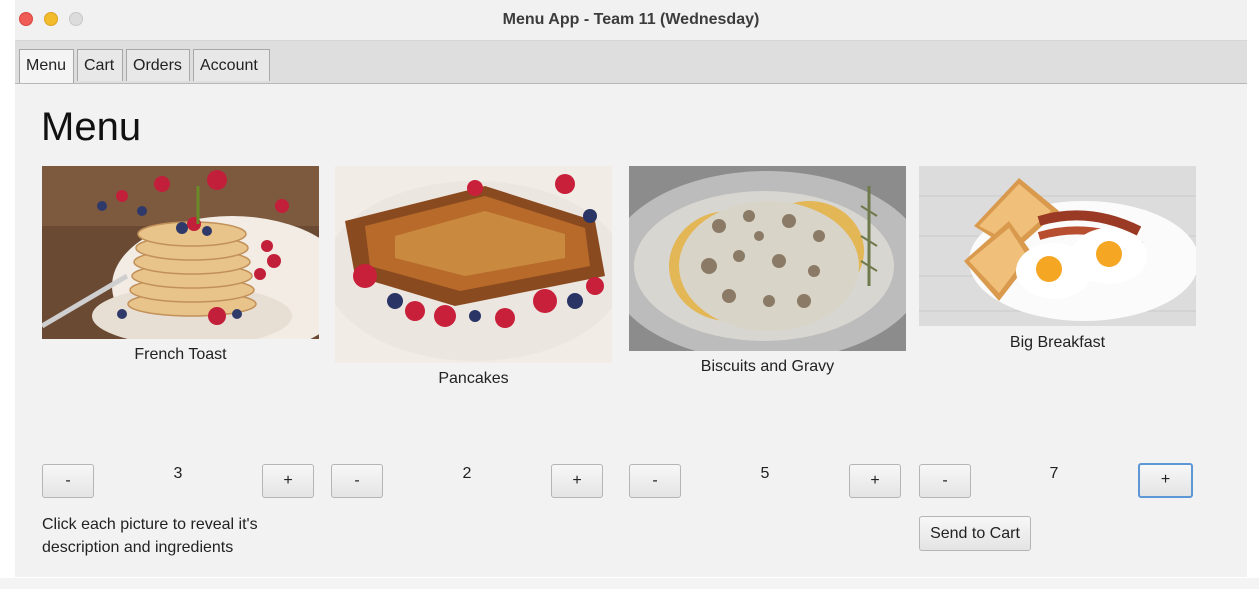 The image size is (1259, 589). Describe the element at coordinates (180, 252) in the screenshot. I see `french-toast-image` at that location.